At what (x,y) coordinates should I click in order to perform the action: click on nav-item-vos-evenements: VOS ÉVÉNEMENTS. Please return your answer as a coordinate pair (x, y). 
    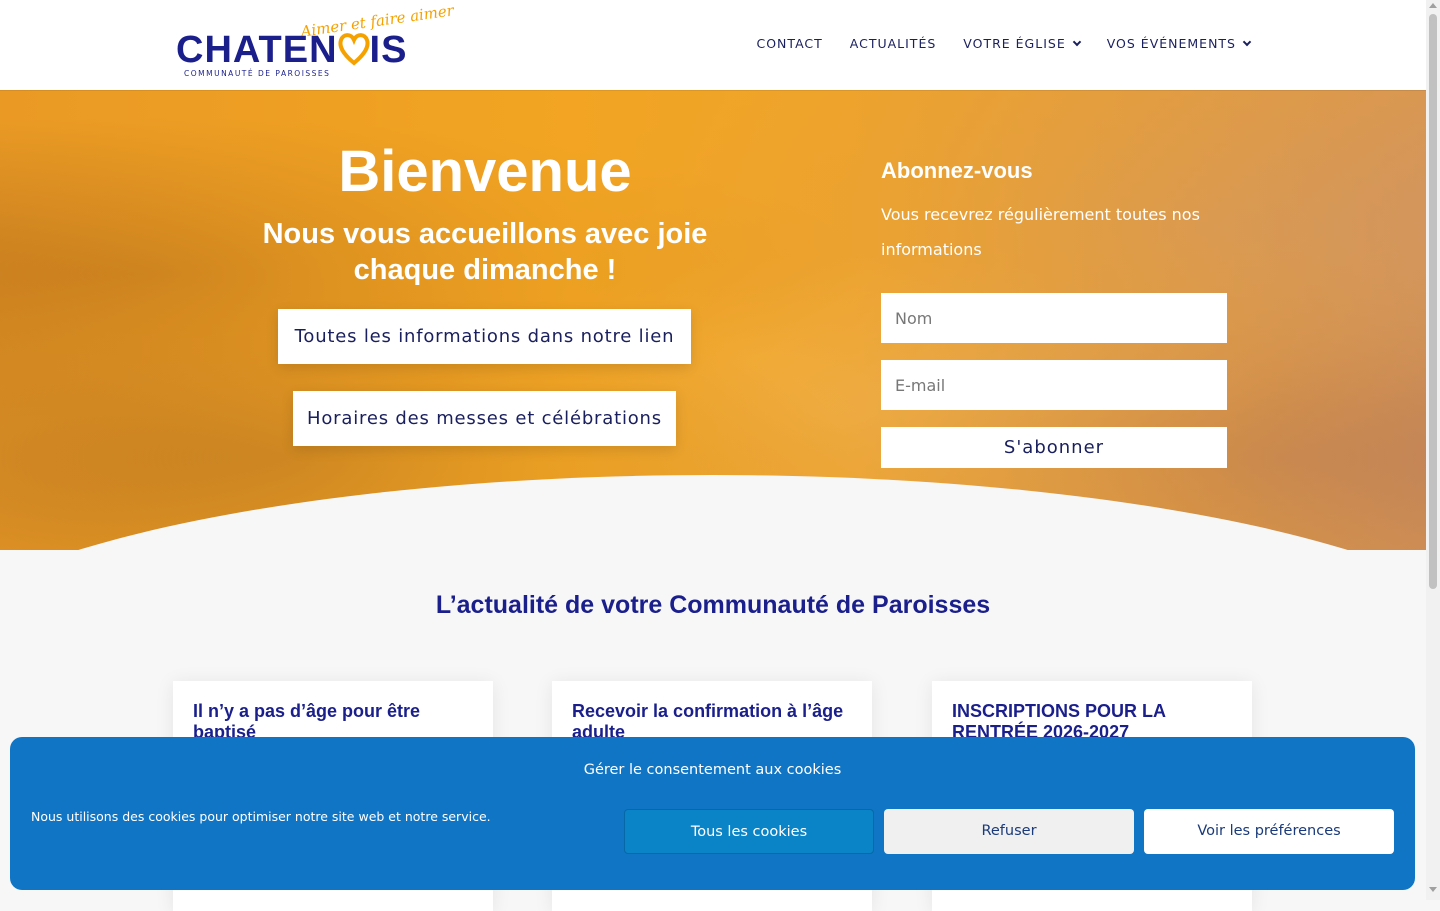
    Looking at the image, I should click on (1179, 43).